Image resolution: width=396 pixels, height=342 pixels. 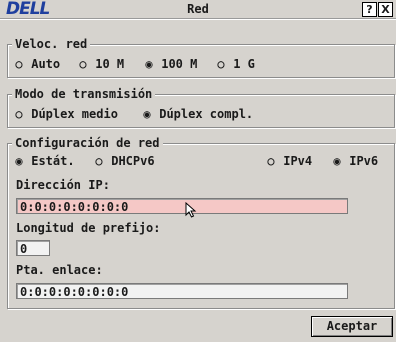 What do you see at coordinates (352, 326) in the screenshot?
I see `accept-button: Aceptar` at bounding box center [352, 326].